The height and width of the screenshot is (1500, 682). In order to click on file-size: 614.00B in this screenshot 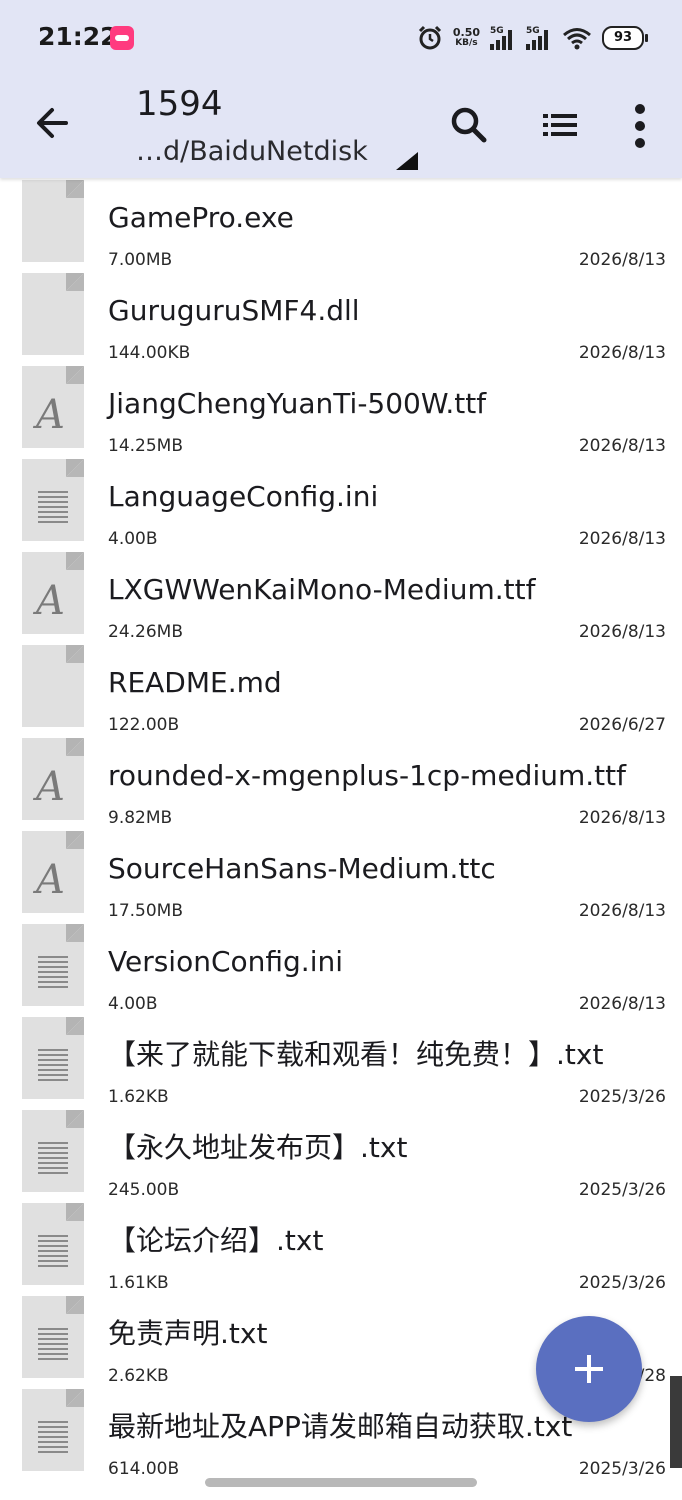, I will do `click(144, 1469)`.